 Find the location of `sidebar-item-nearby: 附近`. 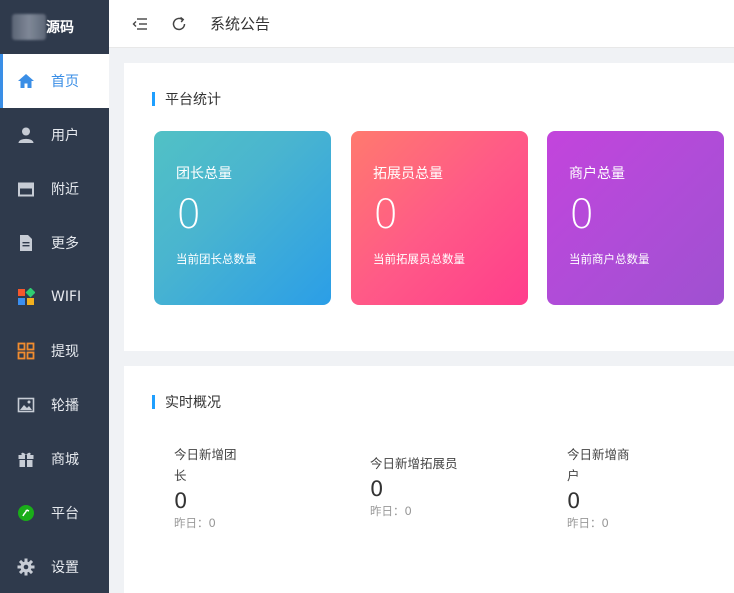

sidebar-item-nearby: 附近 is located at coordinates (54, 189).